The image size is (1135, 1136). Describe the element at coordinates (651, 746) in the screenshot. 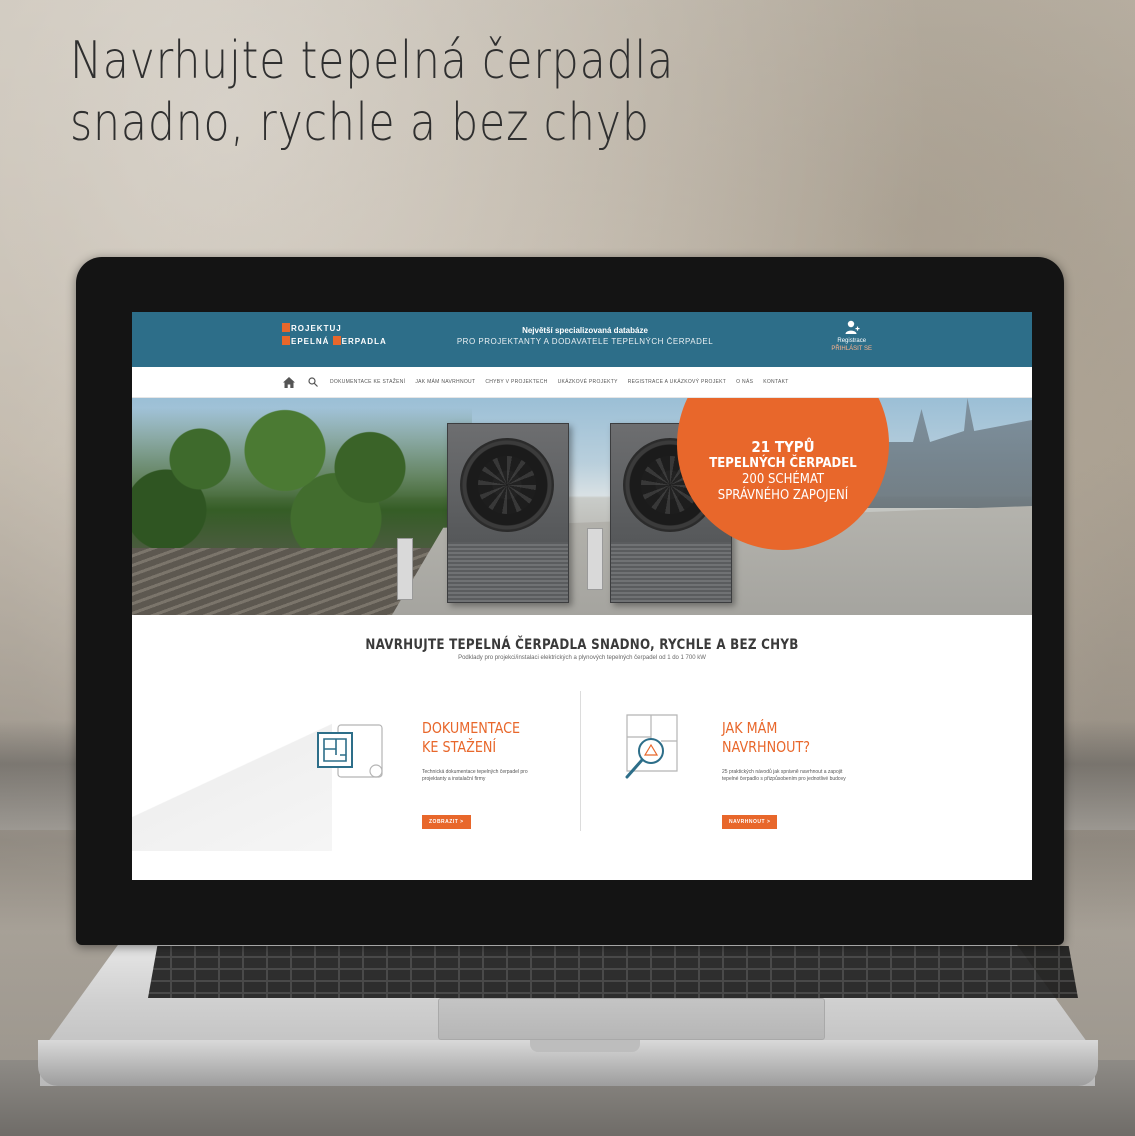

I see `magnifier-plan-icon` at that location.